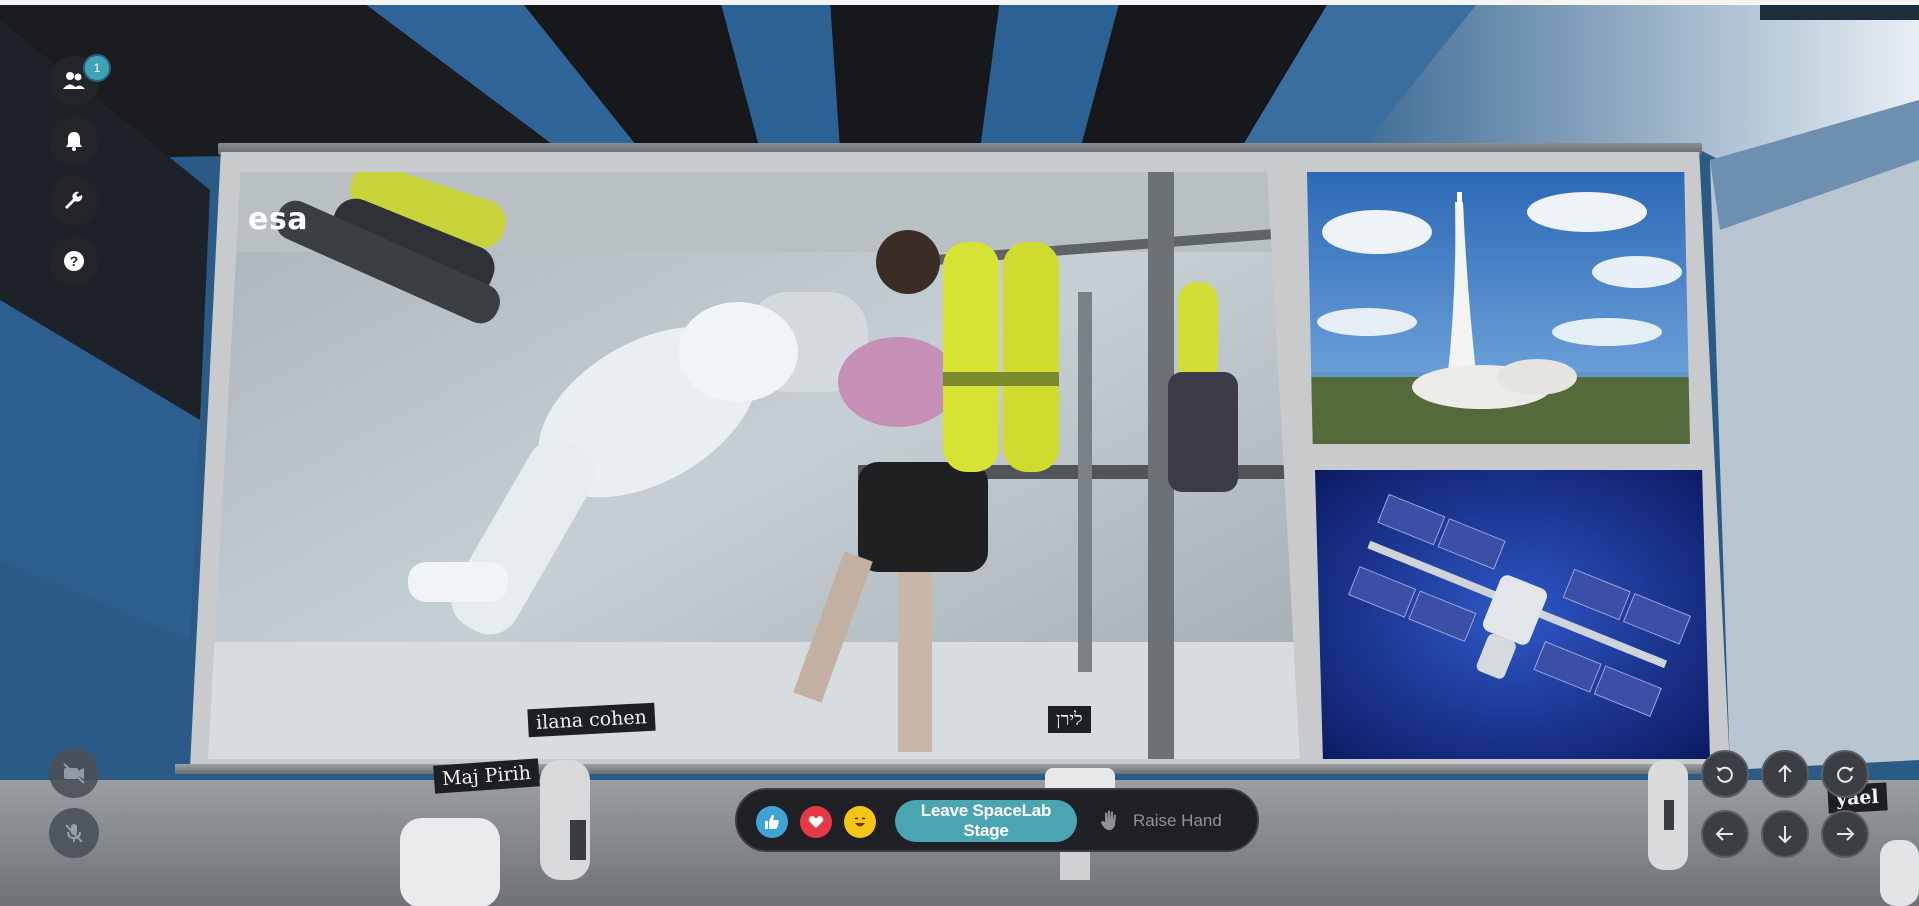  I want to click on like-reaction-button, so click(772, 822).